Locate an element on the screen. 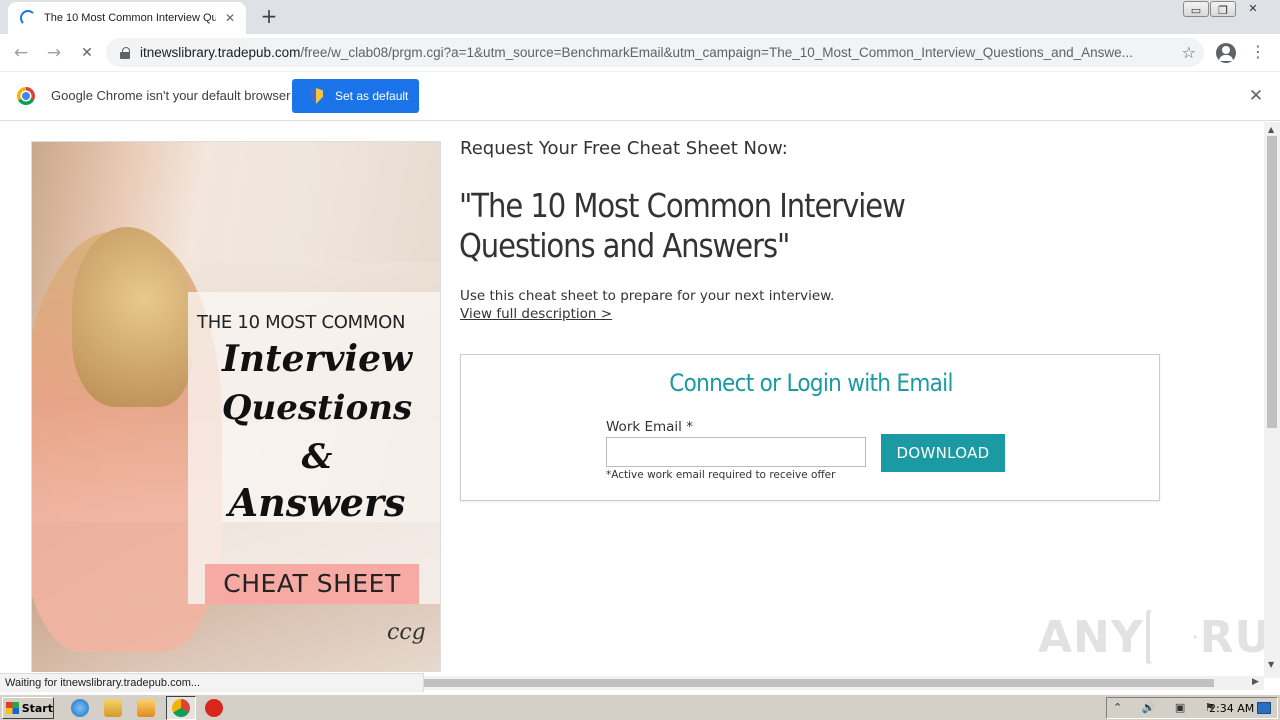  media-player-icon is located at coordinates (146, 708).